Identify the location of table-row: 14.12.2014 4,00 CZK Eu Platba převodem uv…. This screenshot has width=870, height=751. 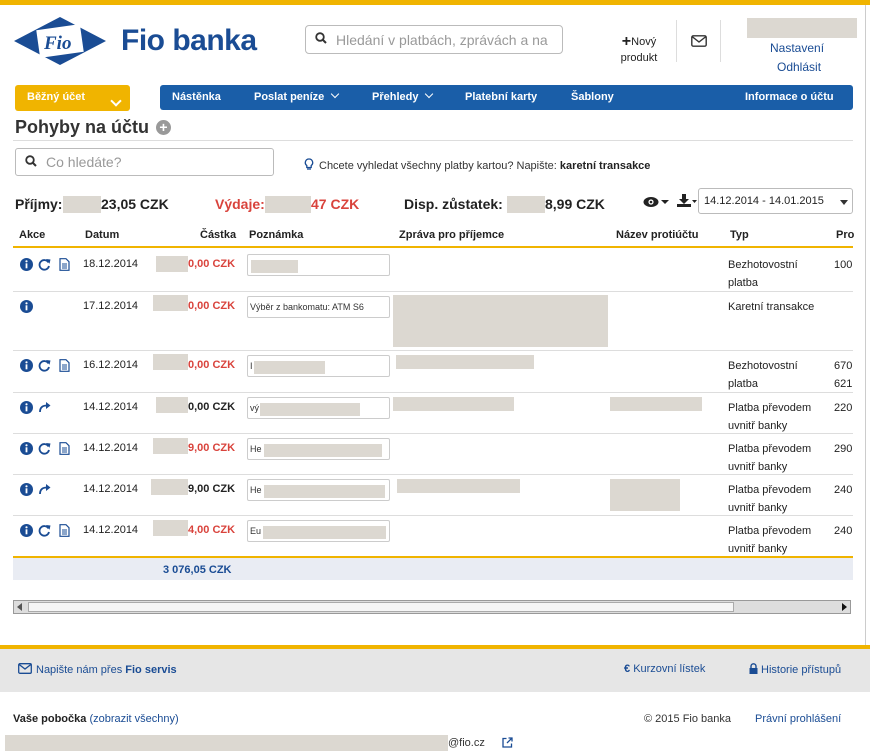
(433, 536).